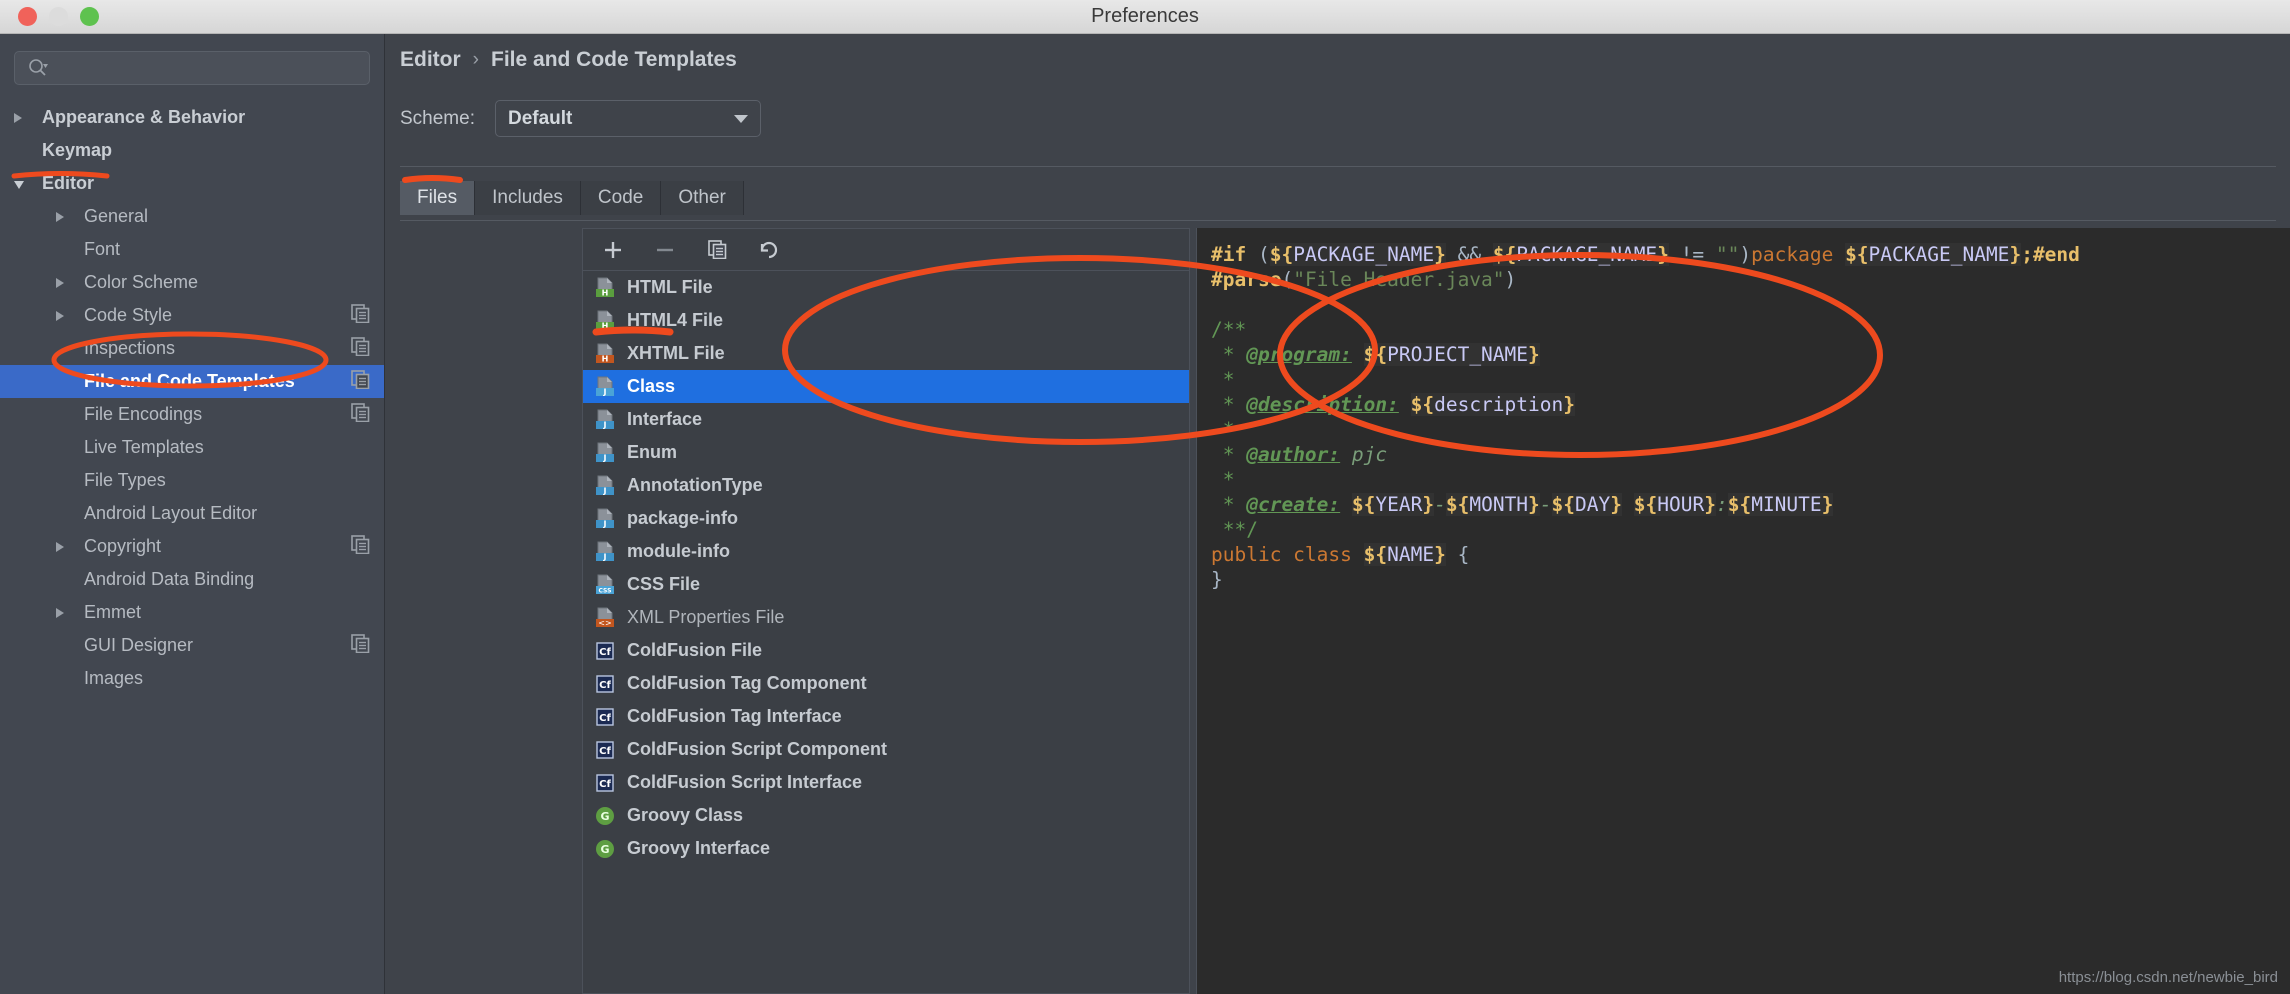 This screenshot has height=994, width=2290. I want to click on template-list-item: H XHTML File, so click(886, 353).